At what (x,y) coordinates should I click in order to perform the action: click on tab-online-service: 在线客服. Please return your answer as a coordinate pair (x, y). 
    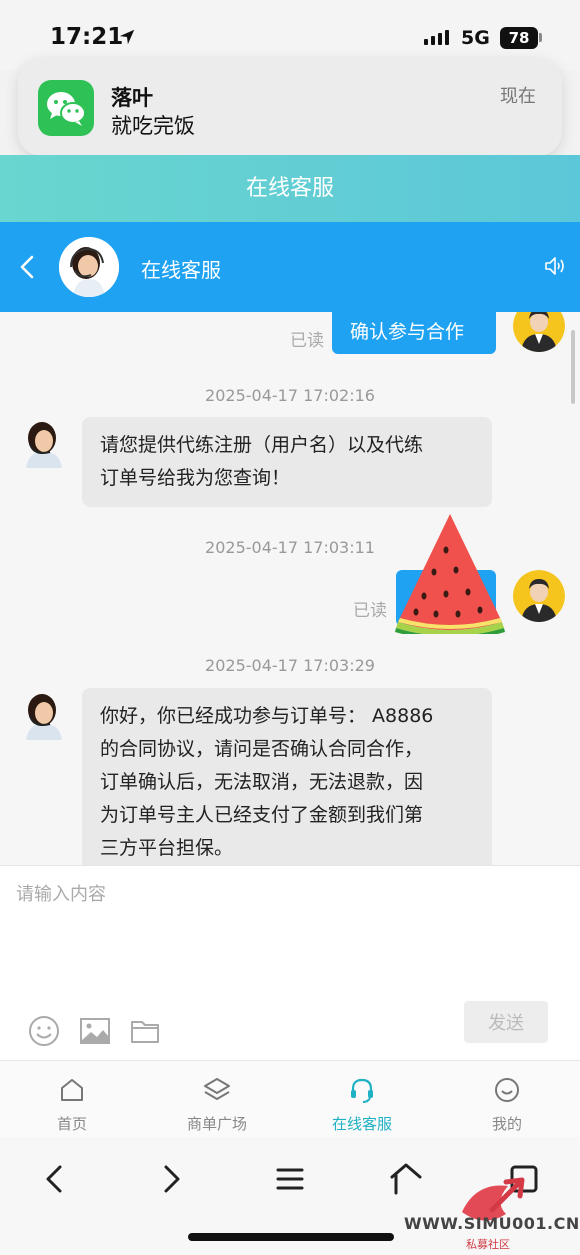
    Looking at the image, I should click on (362, 1099).